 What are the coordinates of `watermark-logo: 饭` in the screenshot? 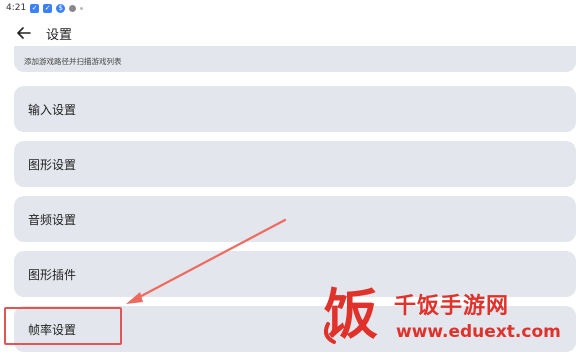 It's located at (351, 315).